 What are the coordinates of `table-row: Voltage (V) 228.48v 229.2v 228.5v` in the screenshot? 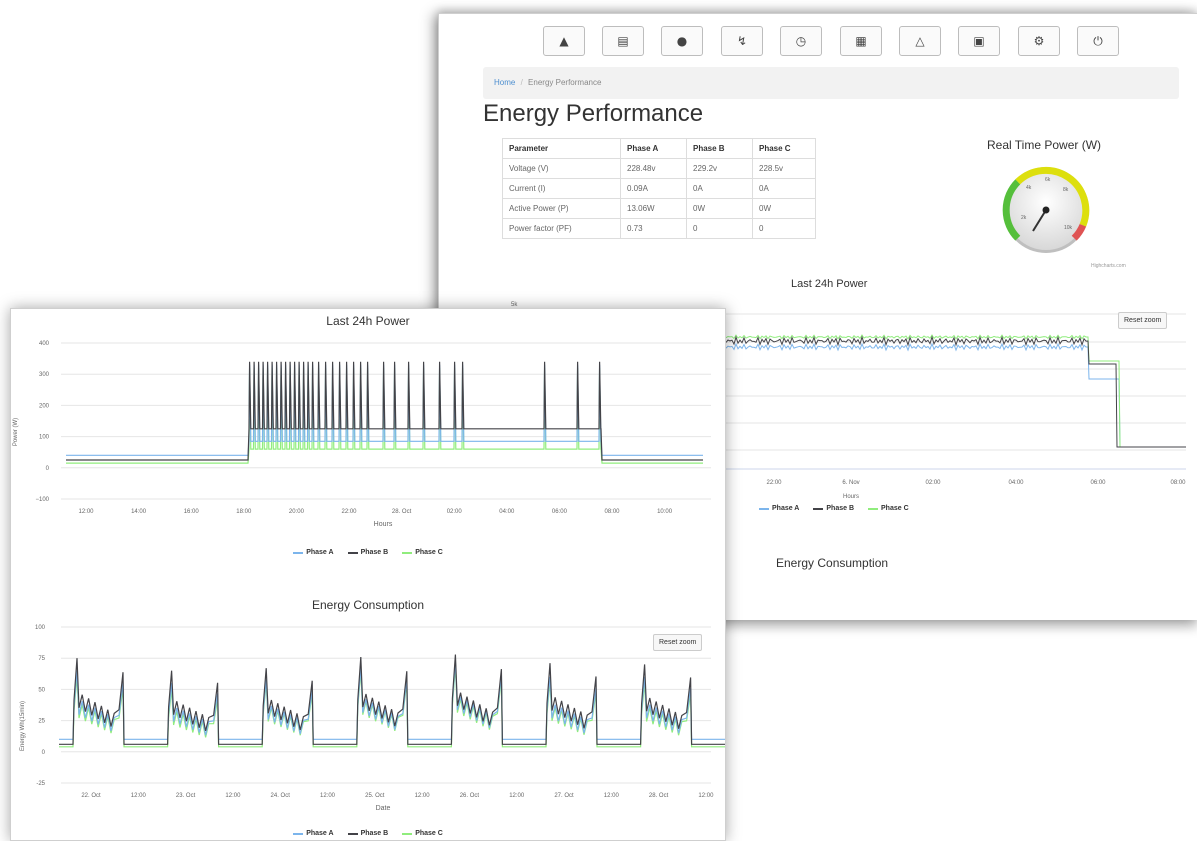 It's located at (659, 168).